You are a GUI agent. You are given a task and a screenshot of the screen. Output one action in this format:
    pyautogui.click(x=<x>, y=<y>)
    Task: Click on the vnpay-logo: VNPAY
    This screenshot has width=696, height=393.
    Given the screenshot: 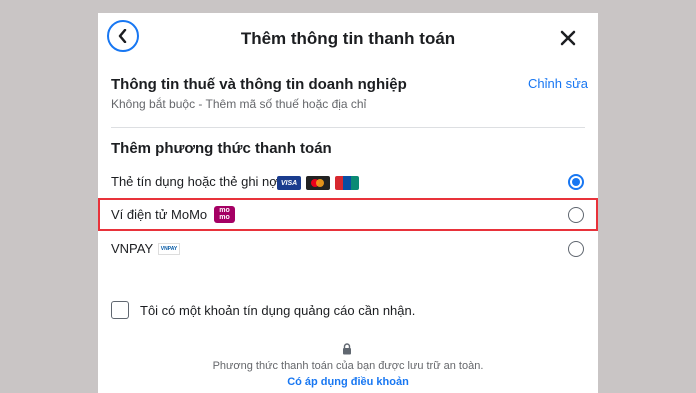 What is the action you would take?
    pyautogui.click(x=169, y=249)
    